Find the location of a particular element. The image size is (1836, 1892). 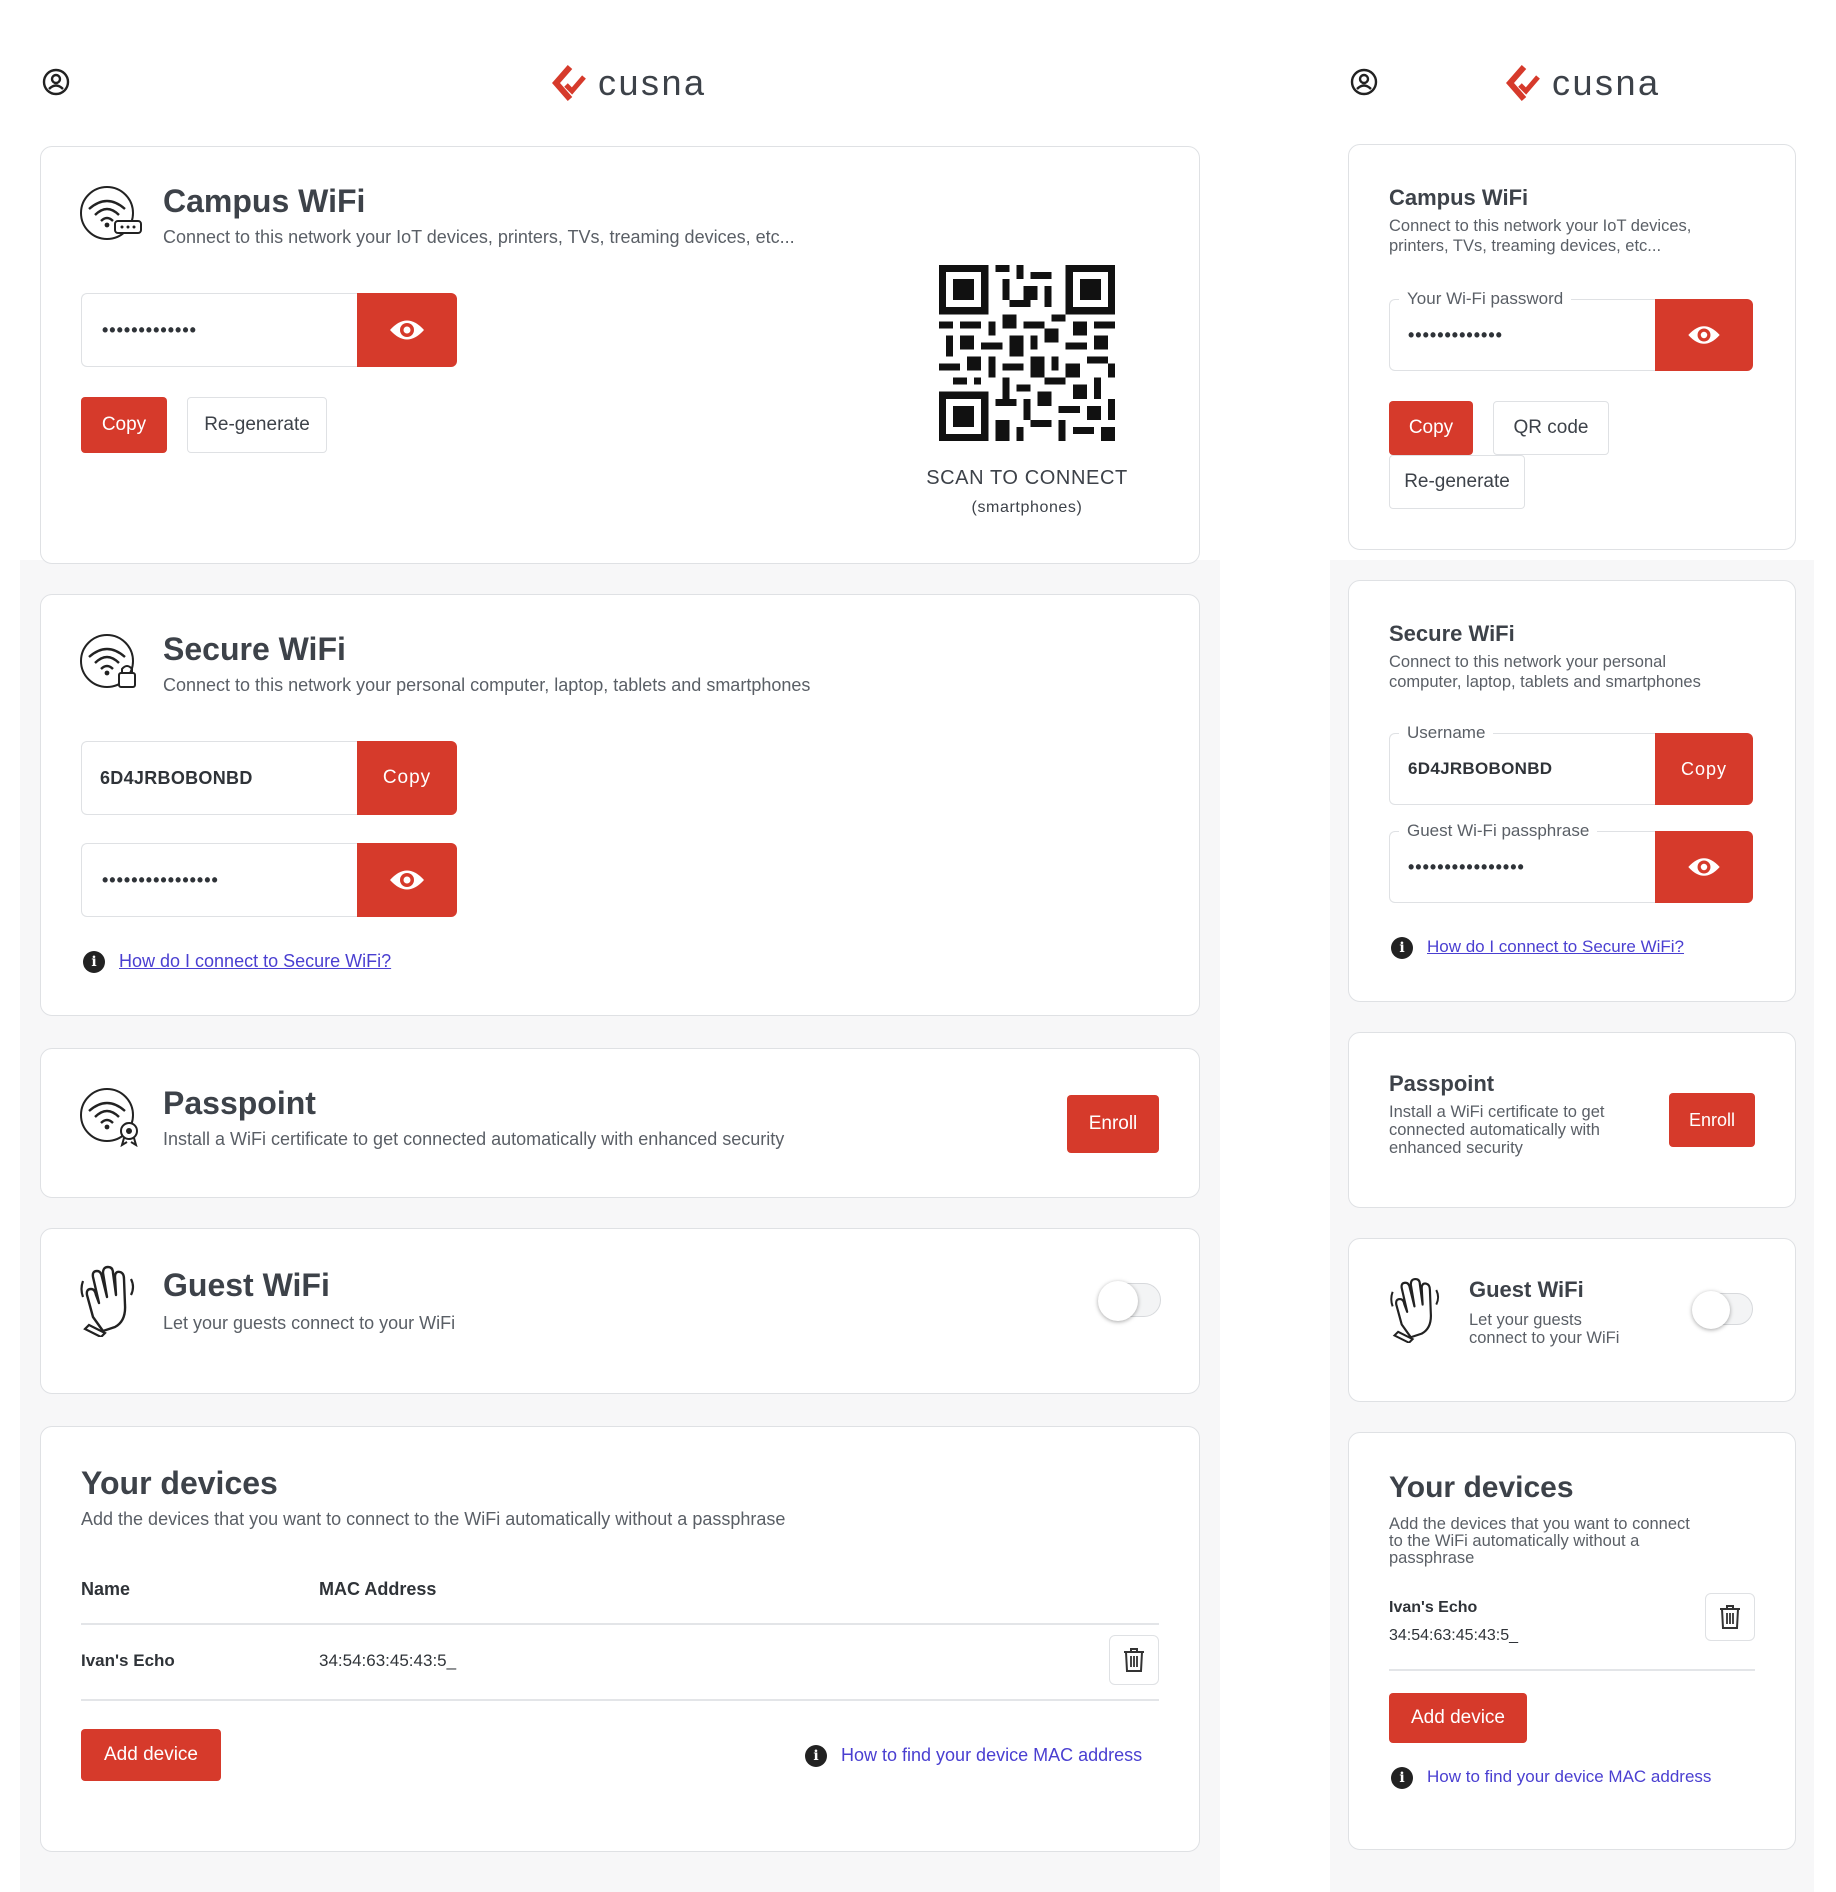

secure-help-link: How do I connect to Secure WiFi? is located at coordinates (255, 961).